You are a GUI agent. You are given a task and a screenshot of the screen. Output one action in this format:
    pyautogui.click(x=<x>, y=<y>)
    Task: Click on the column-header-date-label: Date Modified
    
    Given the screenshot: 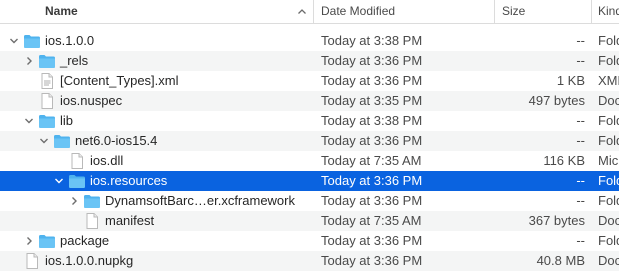 What is the action you would take?
    pyautogui.click(x=358, y=11)
    